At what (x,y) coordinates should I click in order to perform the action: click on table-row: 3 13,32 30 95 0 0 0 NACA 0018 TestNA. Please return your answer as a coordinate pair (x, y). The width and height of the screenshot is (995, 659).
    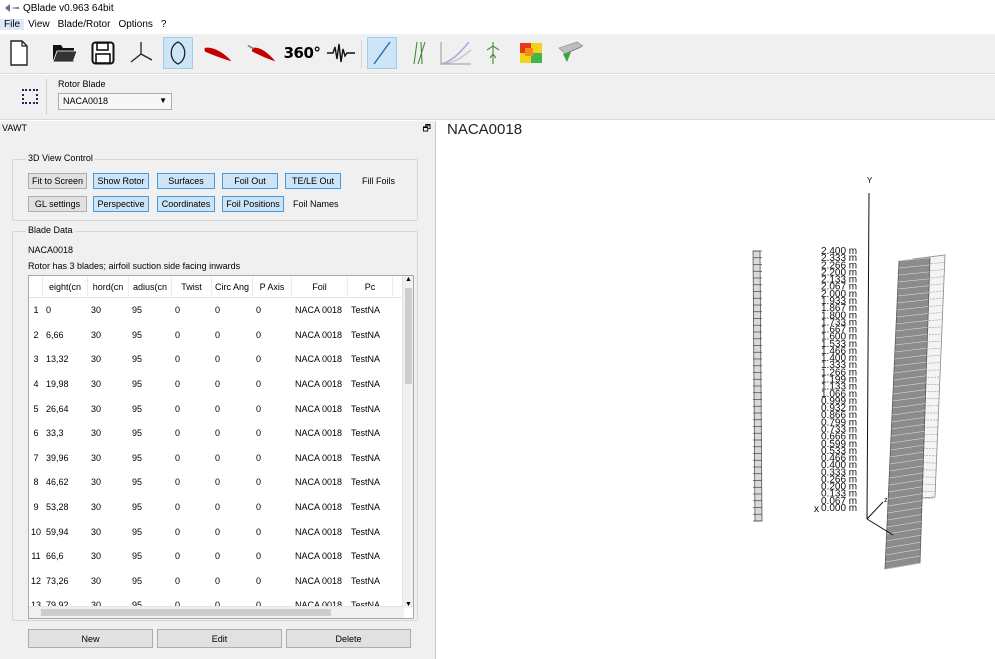
    Looking at the image, I should click on (216, 359).